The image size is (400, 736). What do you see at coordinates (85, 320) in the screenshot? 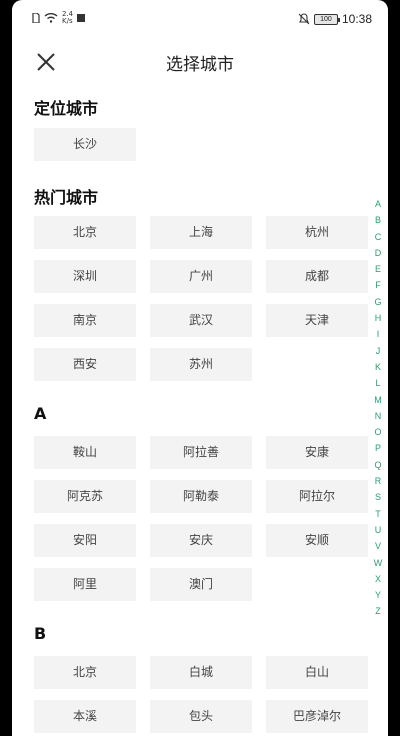
I see `city-tag-hot: 南京` at bounding box center [85, 320].